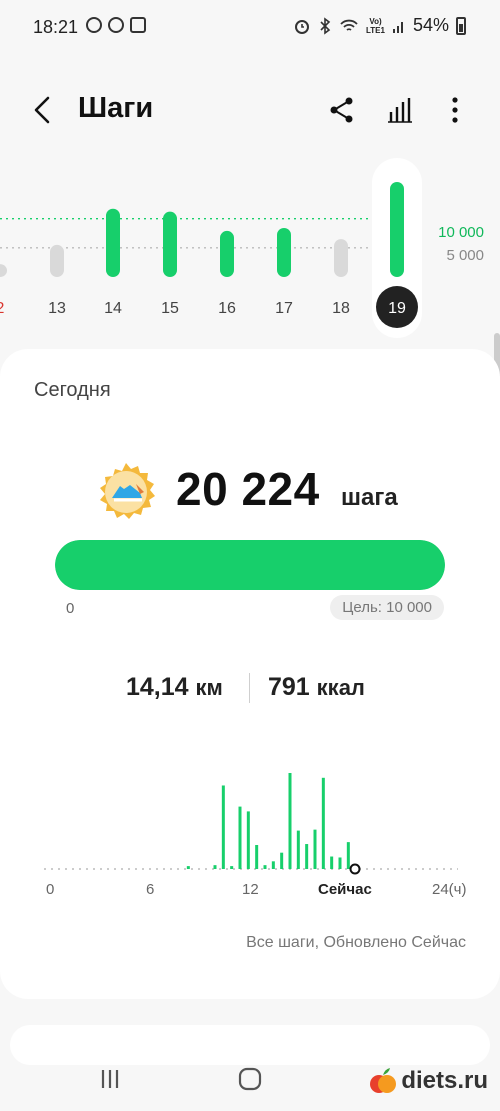  Describe the element at coordinates (127, 491) in the screenshot. I see `achievement-badge-icon` at that location.